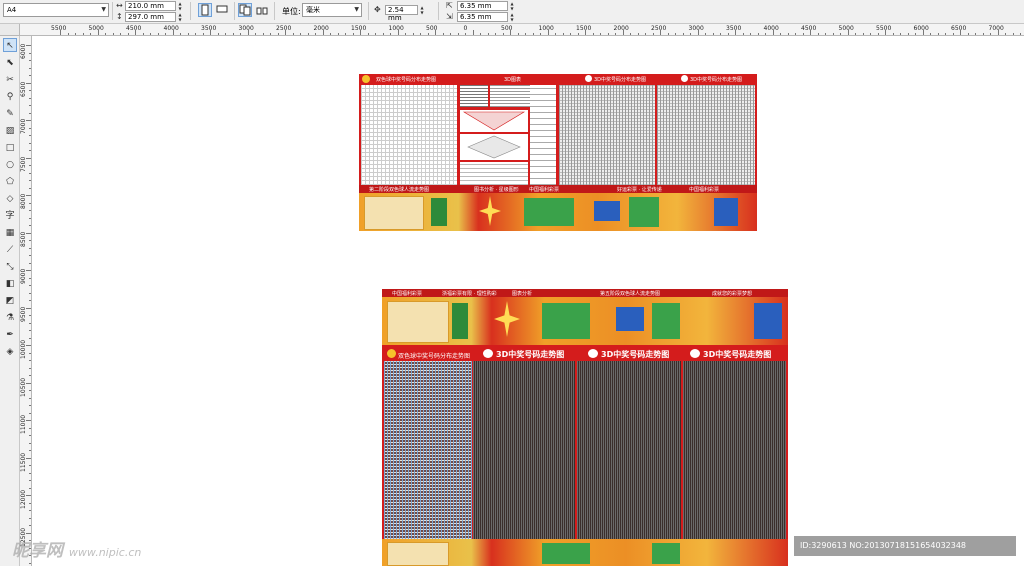  Describe the element at coordinates (56, 10) in the screenshot. I see `page-size-dropdown: A4 ▼` at that location.